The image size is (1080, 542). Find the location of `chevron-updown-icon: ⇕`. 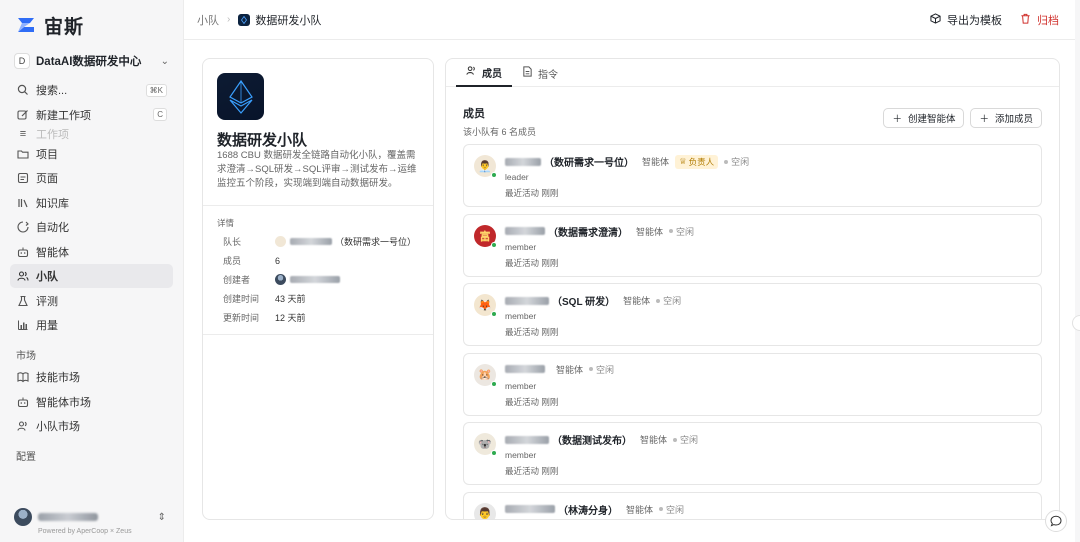

chevron-updown-icon: ⇕ is located at coordinates (161, 517).